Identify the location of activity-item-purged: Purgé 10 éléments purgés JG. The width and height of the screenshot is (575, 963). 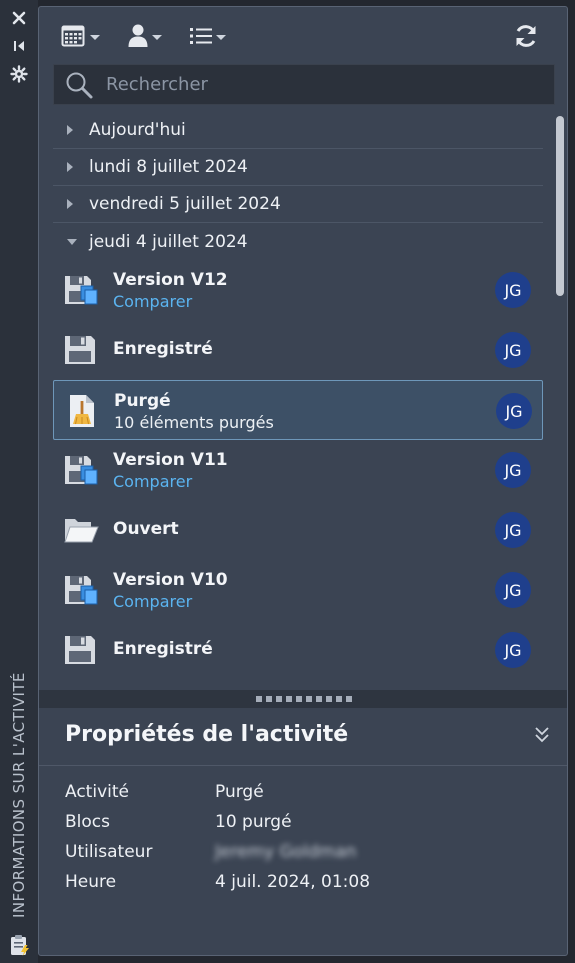
(298, 410).